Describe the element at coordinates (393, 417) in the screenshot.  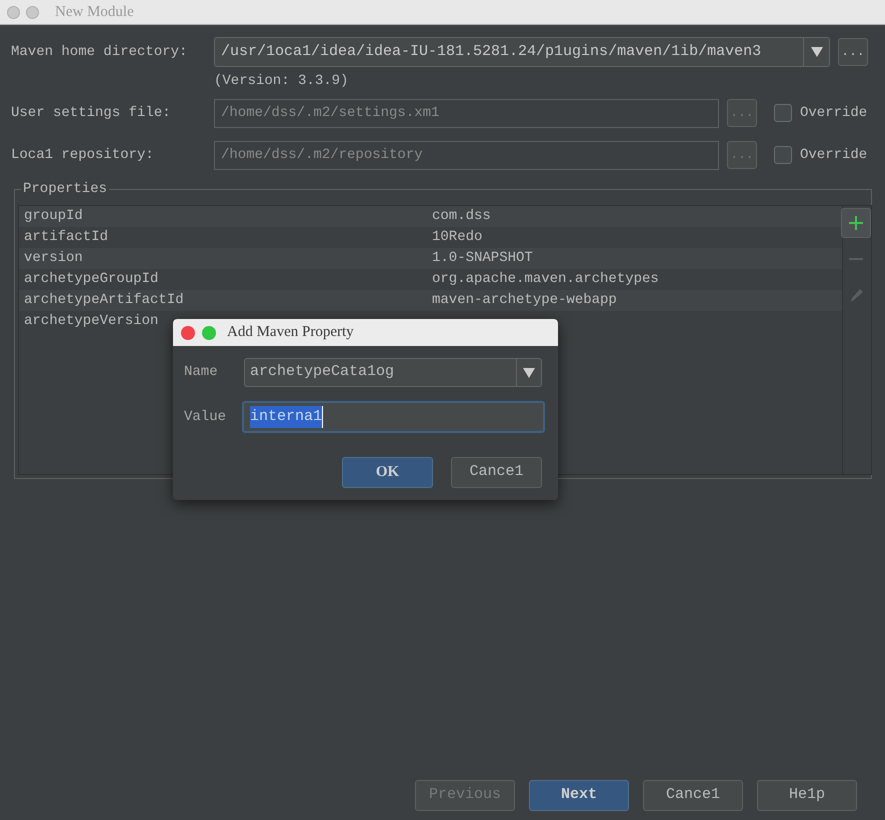
I see `value-field: interna1` at that location.